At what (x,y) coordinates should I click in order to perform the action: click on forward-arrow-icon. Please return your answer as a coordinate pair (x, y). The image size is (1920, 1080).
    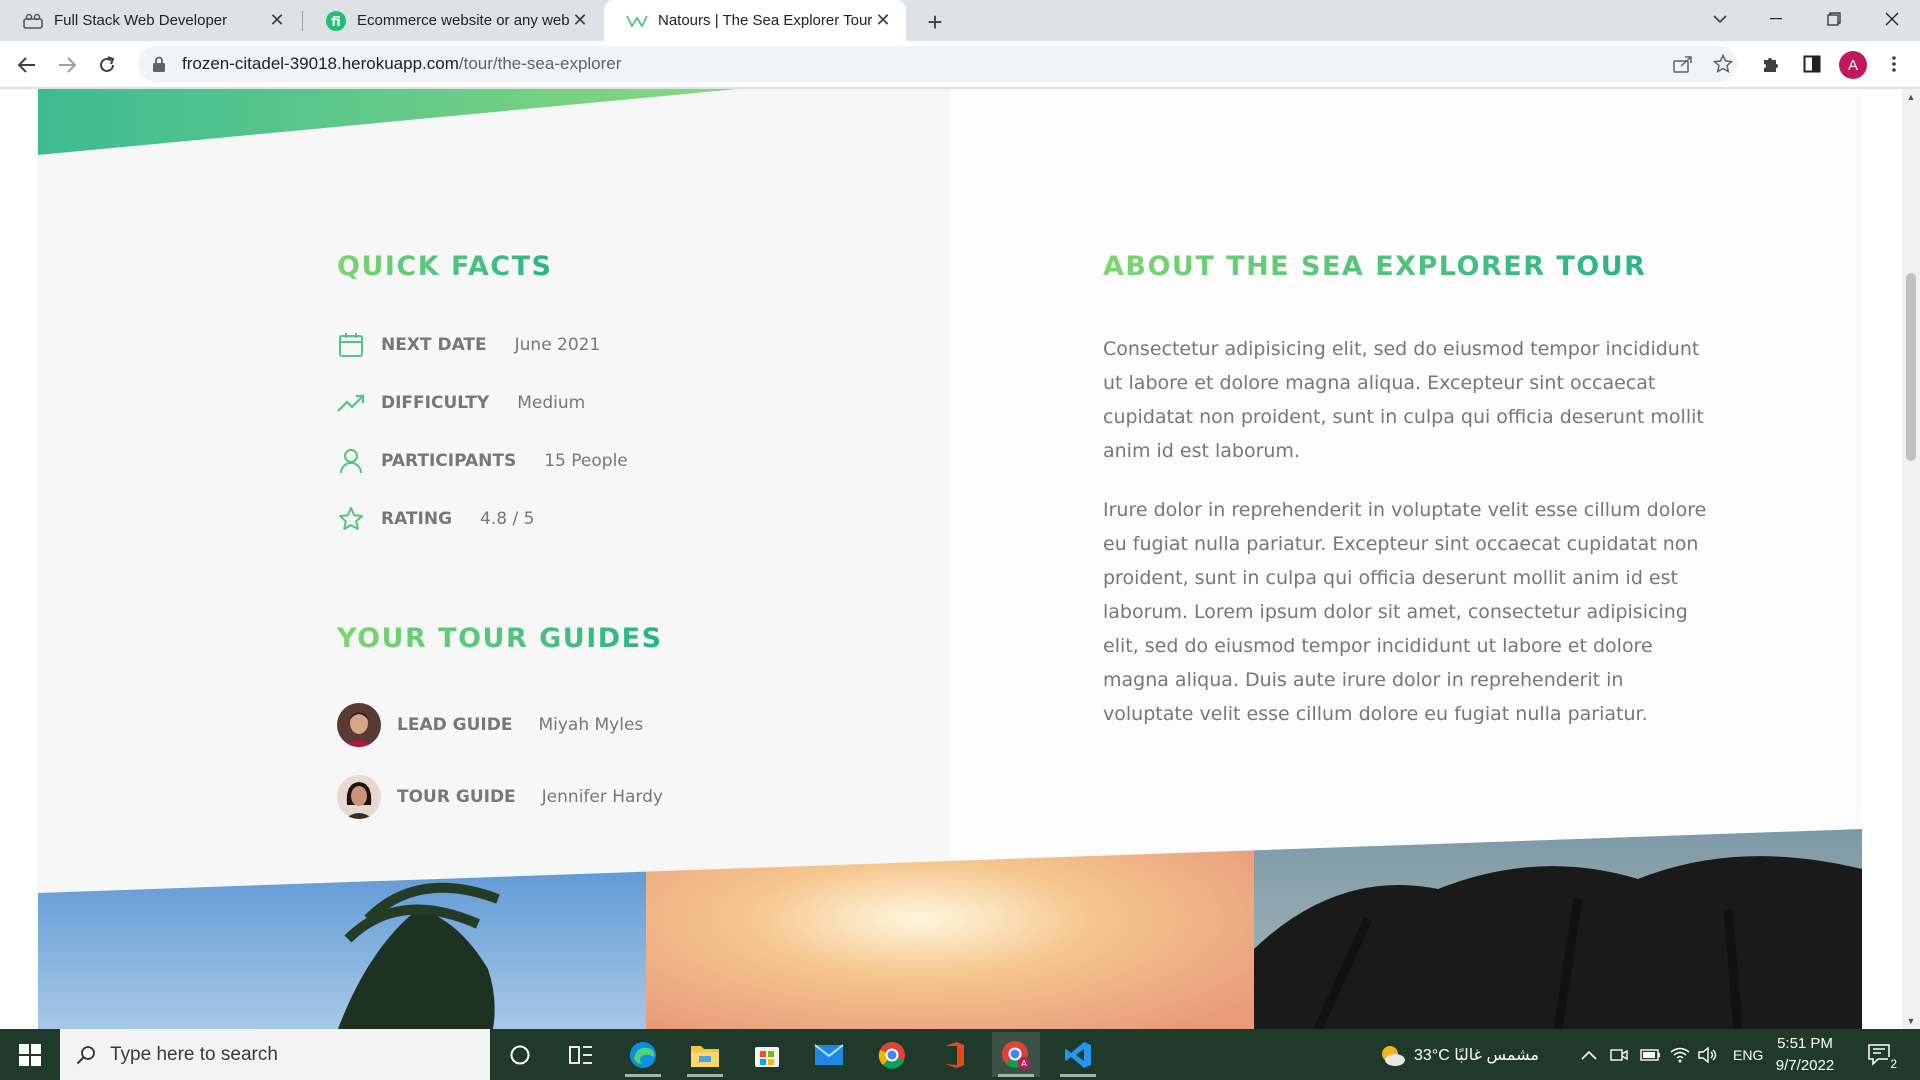
    Looking at the image, I should click on (67, 65).